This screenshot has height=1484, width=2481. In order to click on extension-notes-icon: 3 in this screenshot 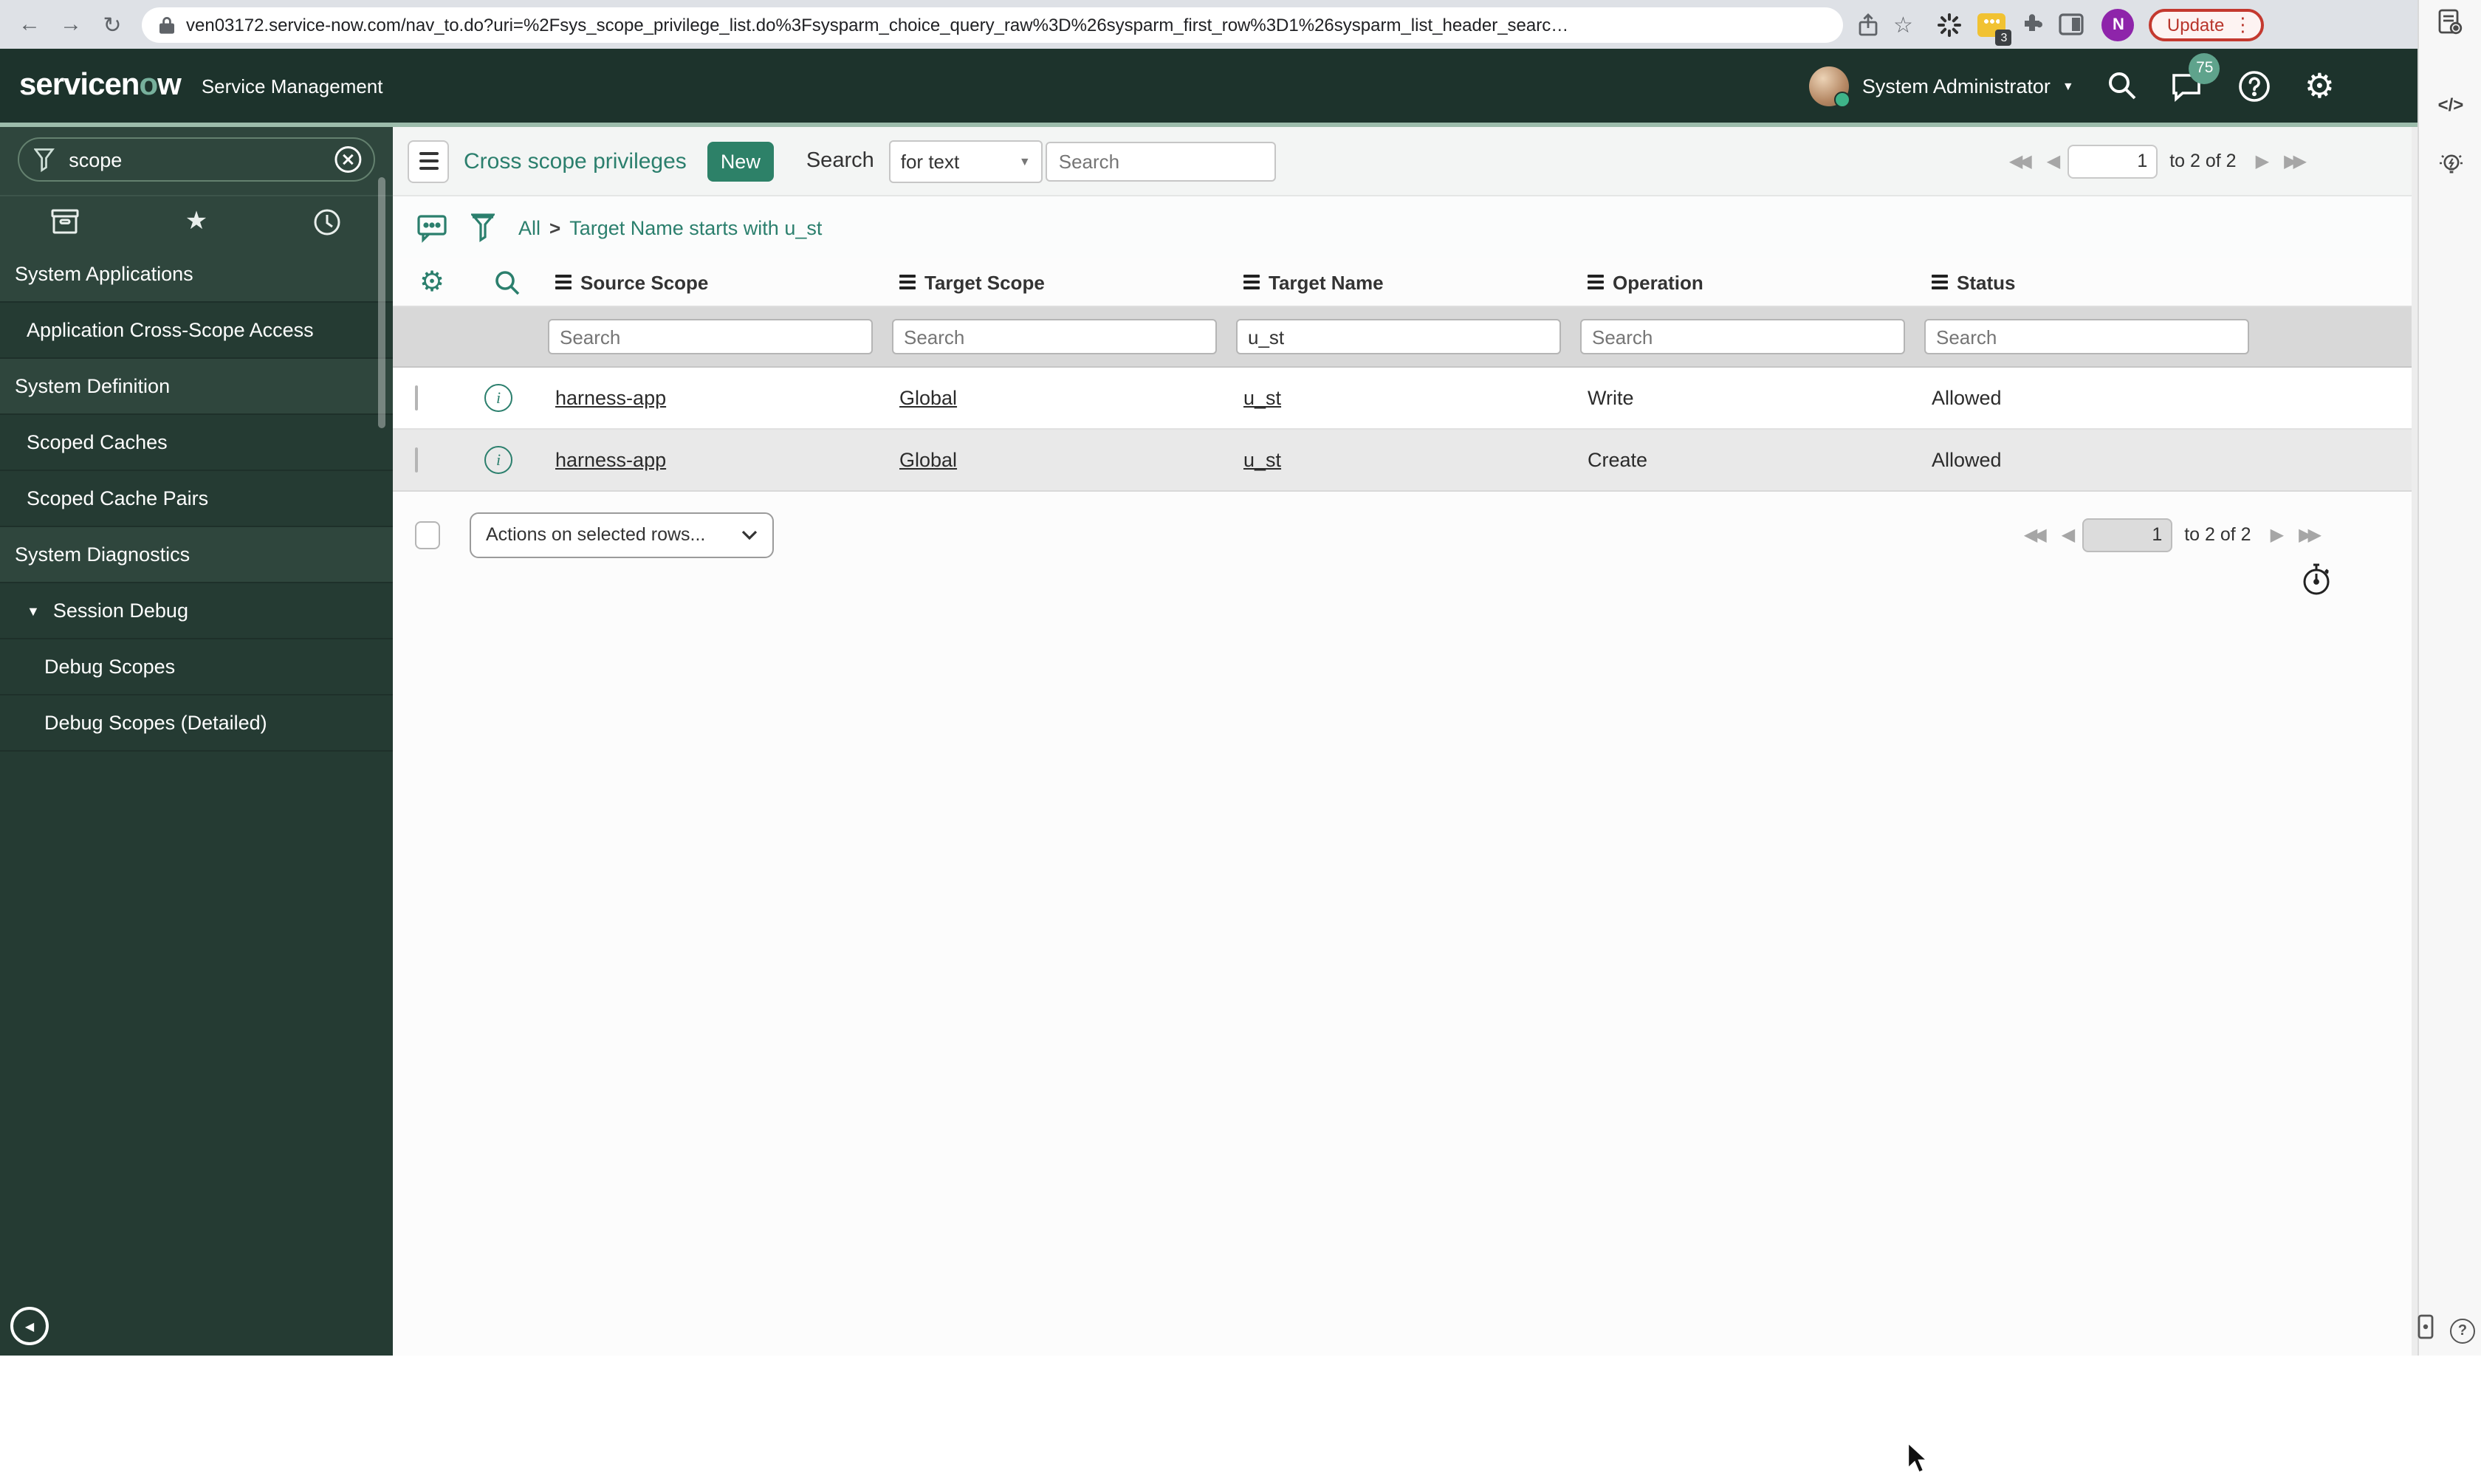, I will do `click(1994, 29)`.